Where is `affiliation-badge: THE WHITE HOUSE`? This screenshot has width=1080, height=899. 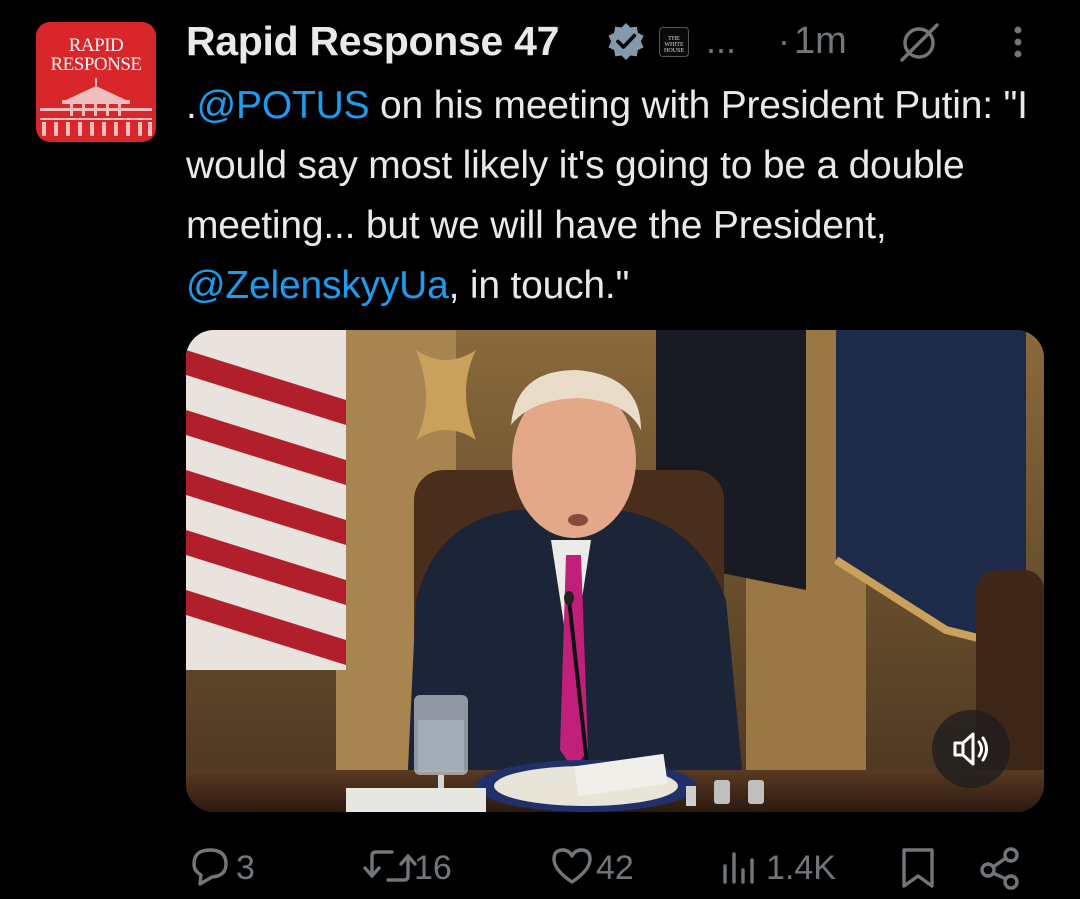 affiliation-badge: THE WHITE HOUSE is located at coordinates (674, 42).